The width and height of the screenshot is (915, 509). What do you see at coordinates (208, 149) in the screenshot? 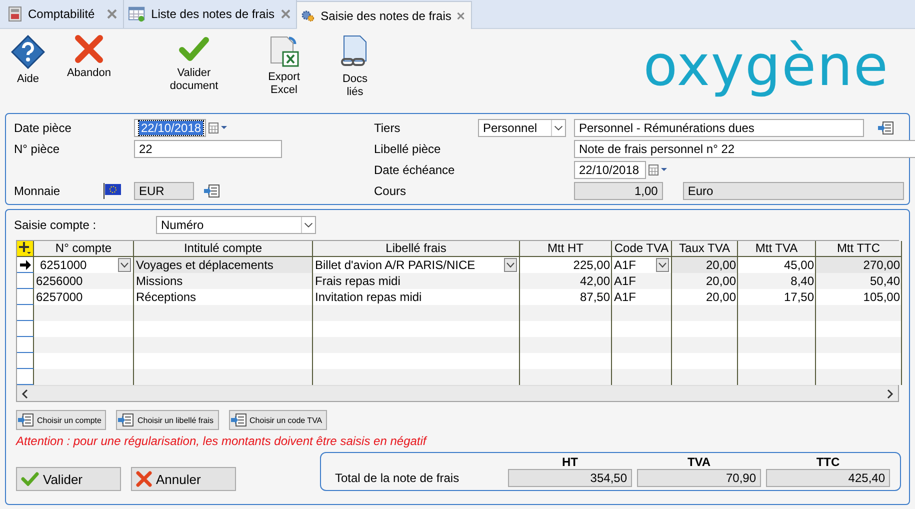
I see `piece-number-field: 22` at bounding box center [208, 149].